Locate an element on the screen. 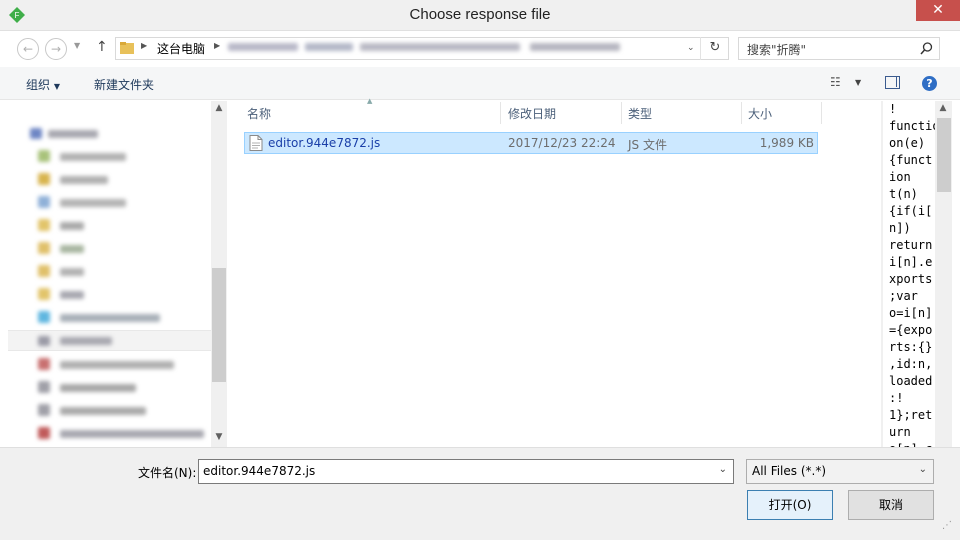 Image resolution: width=960 pixels, height=540 pixels. preview-line: ;var is located at coordinates (903, 296).